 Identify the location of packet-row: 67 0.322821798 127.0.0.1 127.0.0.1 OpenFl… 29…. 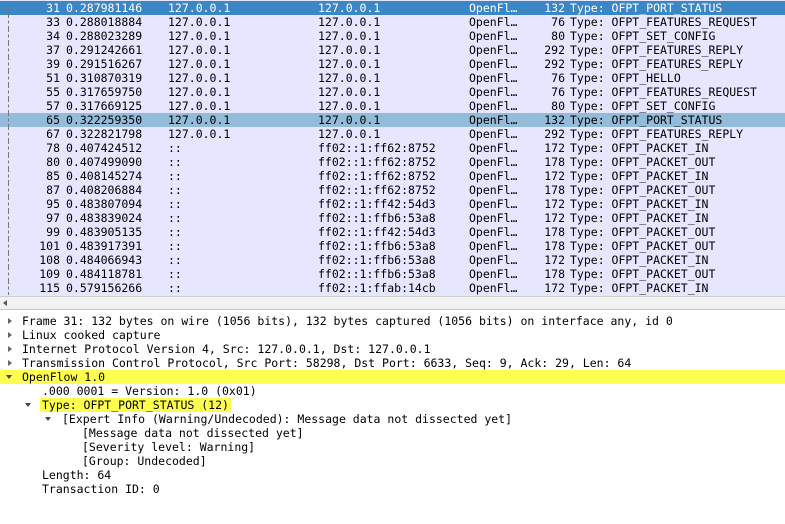
(392, 134).